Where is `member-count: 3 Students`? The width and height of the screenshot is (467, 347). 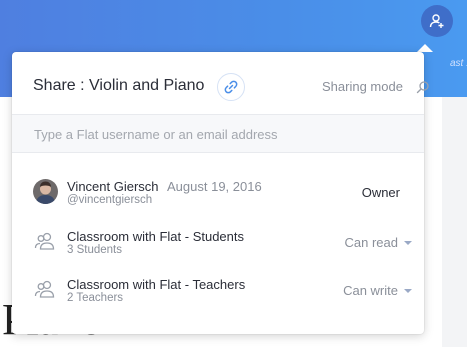 member-count: 3 Students is located at coordinates (94, 250).